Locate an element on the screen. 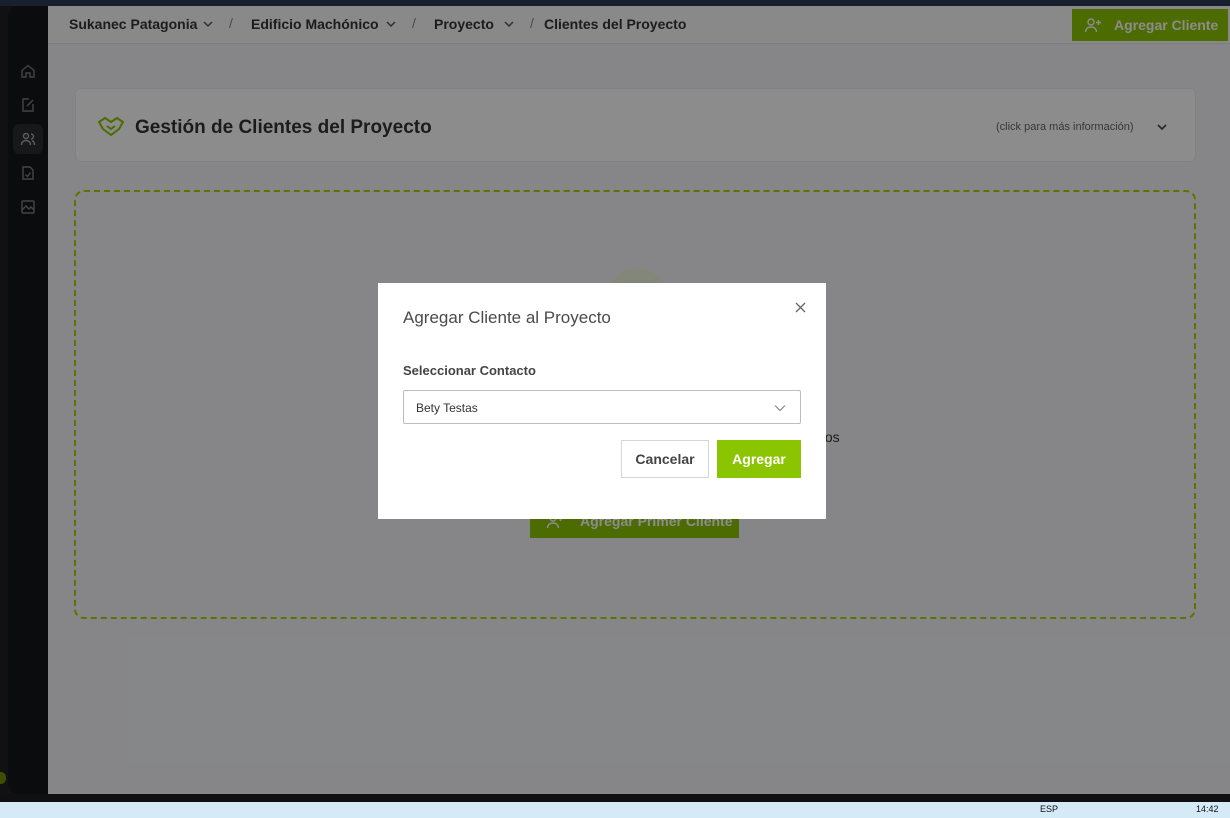  cancel-button: Cancelar is located at coordinates (665, 459).